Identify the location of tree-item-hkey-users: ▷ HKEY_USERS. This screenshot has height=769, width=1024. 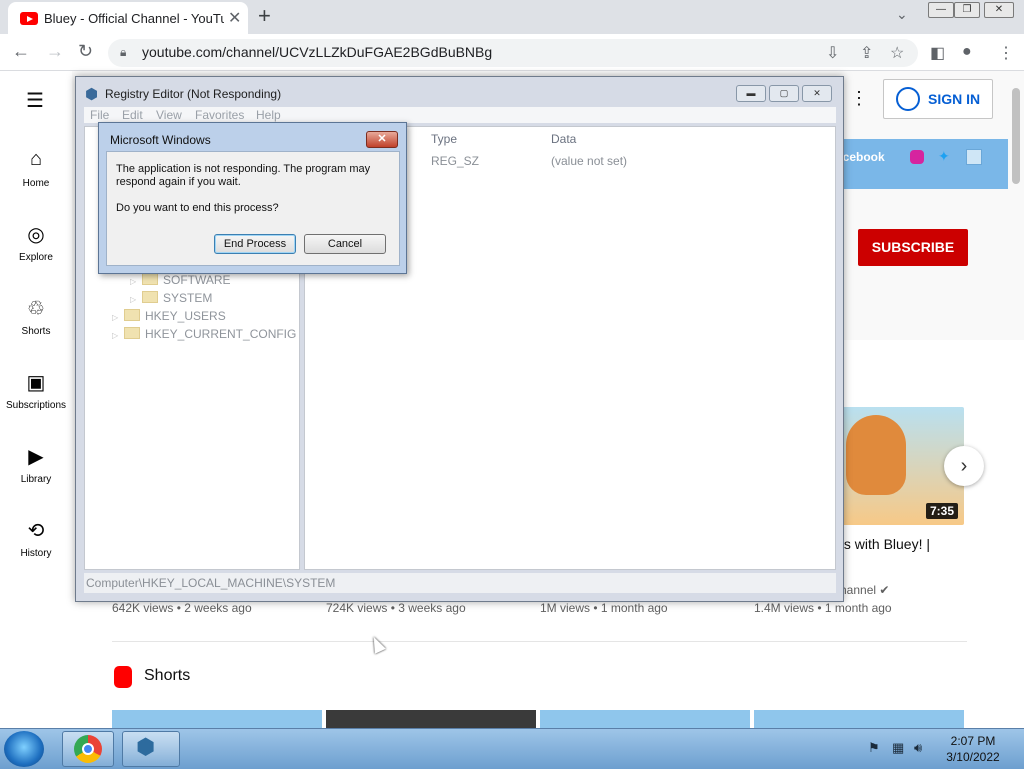
(169, 316).